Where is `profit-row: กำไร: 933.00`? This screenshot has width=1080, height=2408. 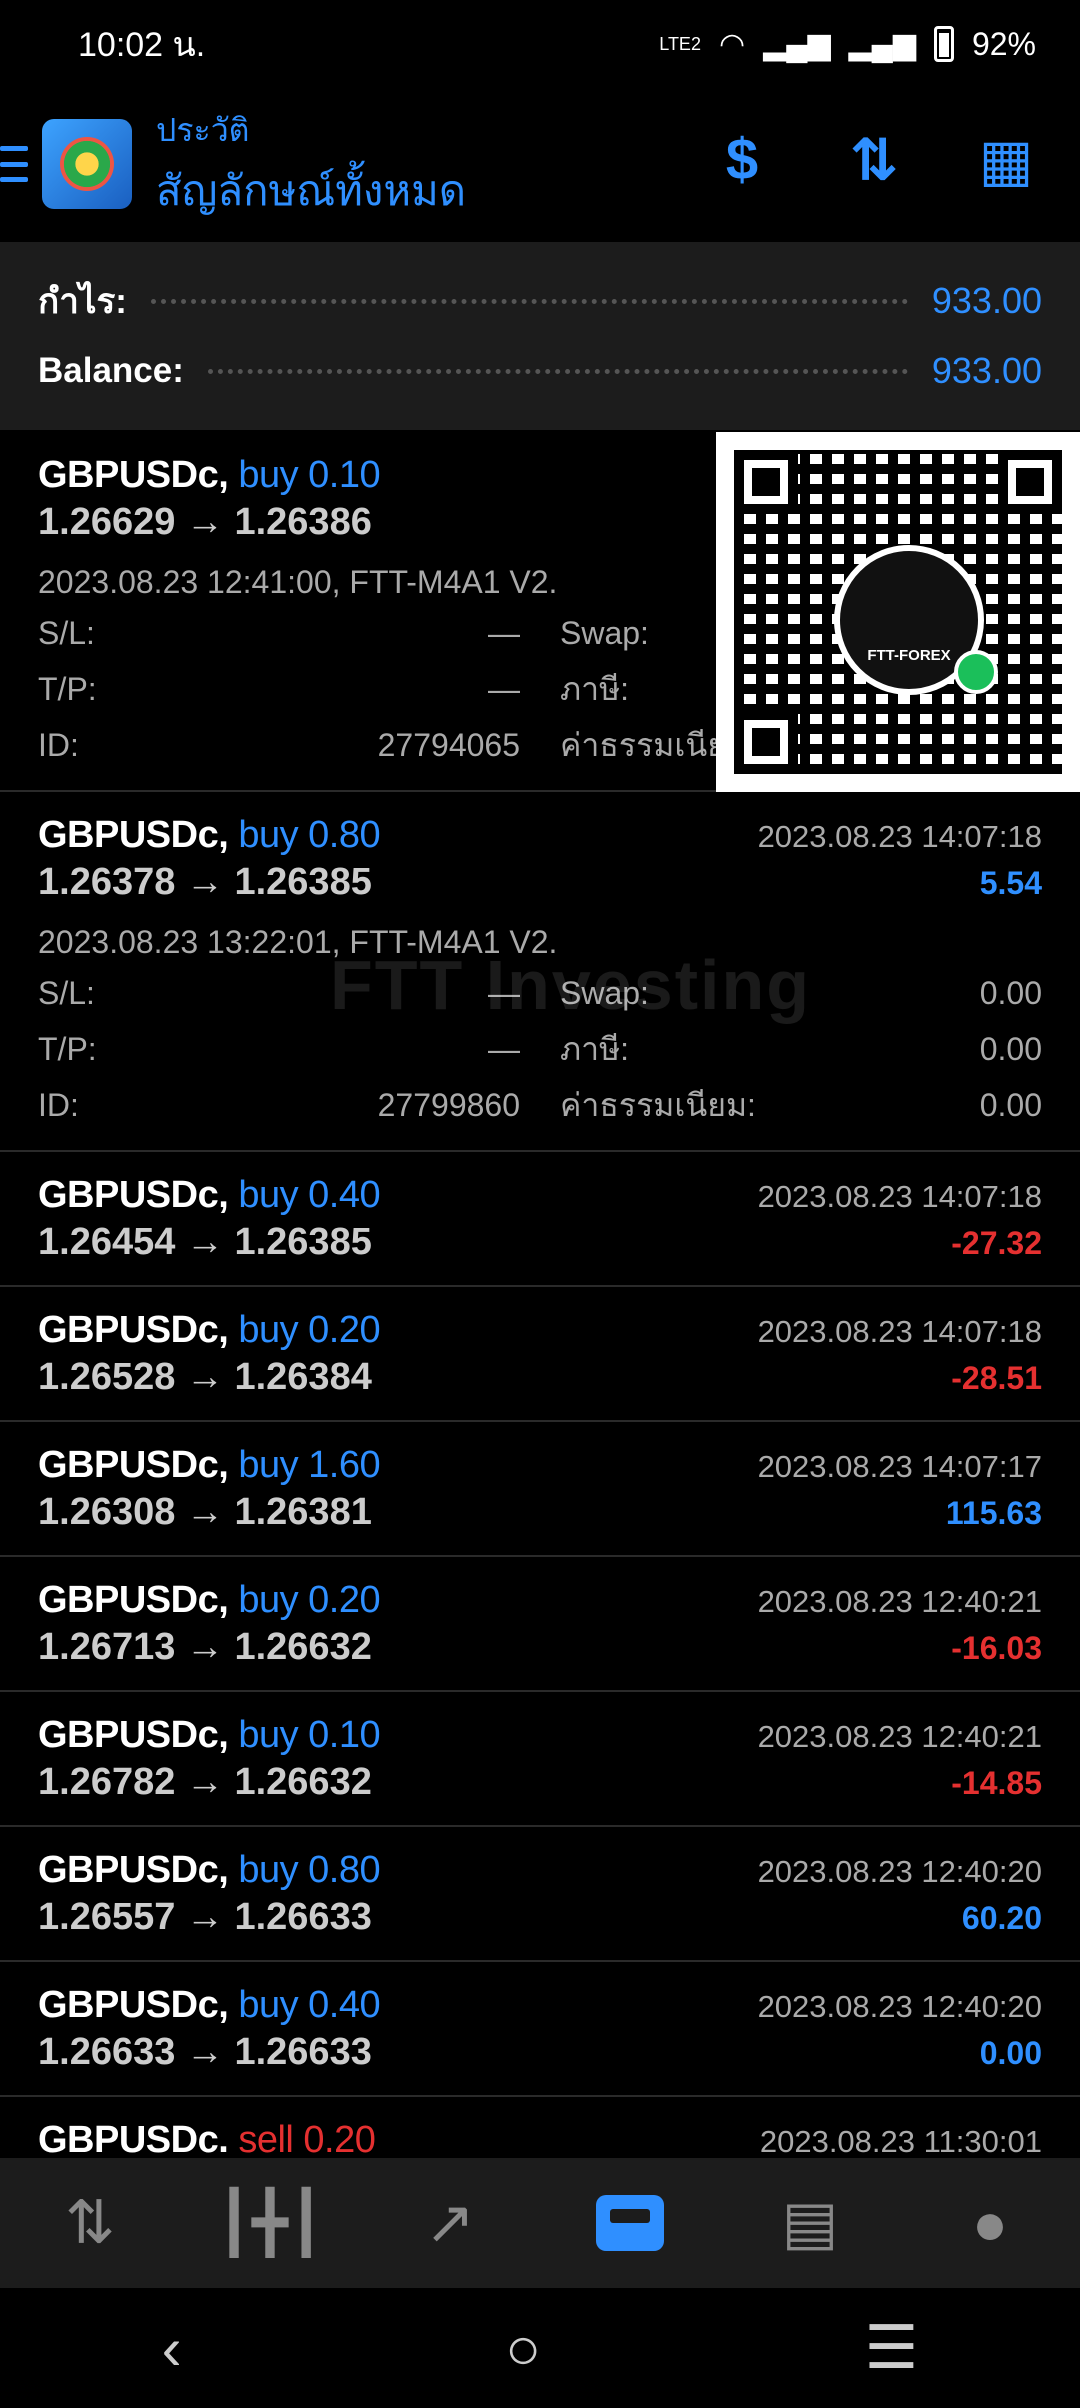
profit-row: กำไร: 933.00 is located at coordinates (540, 301).